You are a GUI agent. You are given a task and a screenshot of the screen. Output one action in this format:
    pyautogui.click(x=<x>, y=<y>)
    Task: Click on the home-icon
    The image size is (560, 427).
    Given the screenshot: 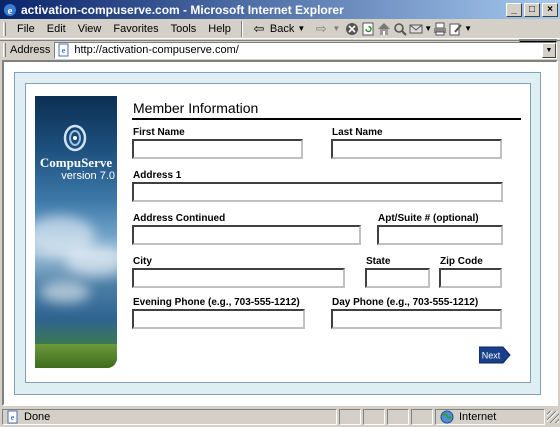 What is the action you would take?
    pyautogui.click(x=384, y=29)
    